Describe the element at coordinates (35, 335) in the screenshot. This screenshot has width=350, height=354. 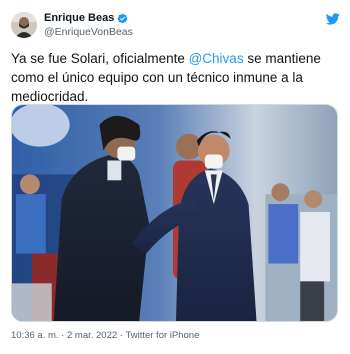
I see `tweet-time: 10:36 a. m.` at that location.